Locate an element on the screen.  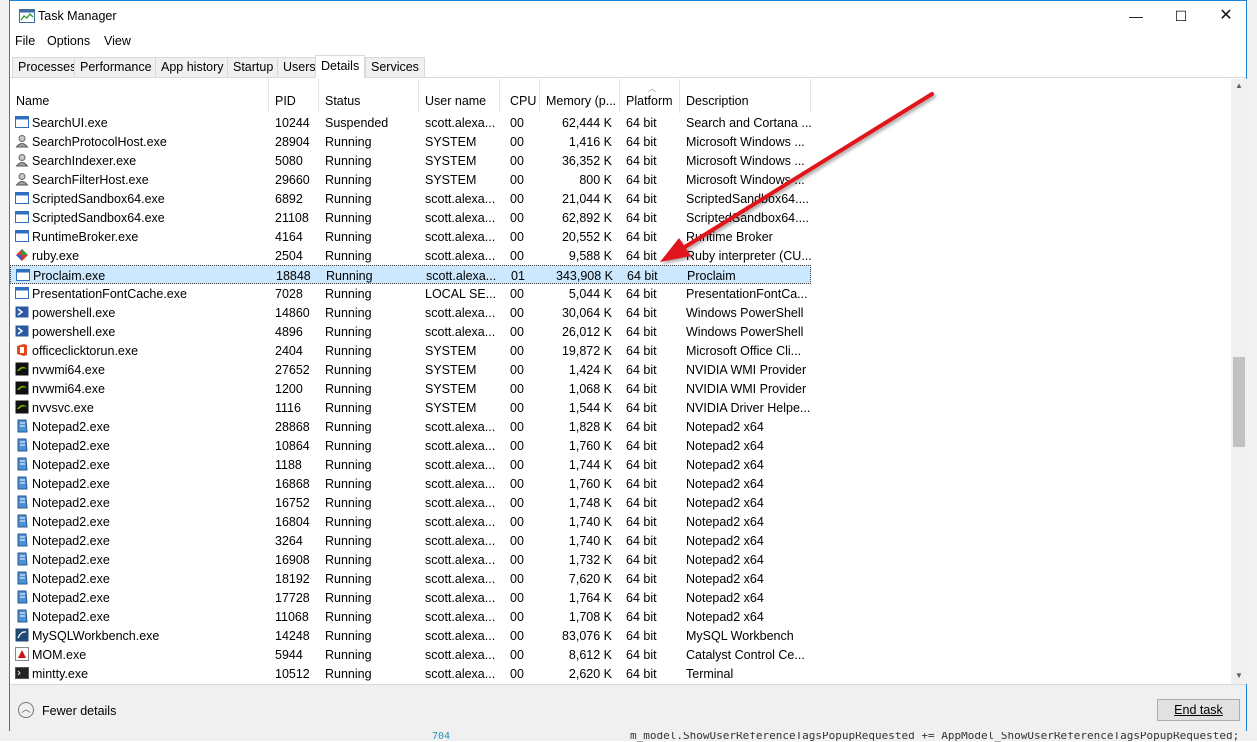
red-arrow-icon is located at coordinates (797, 177).